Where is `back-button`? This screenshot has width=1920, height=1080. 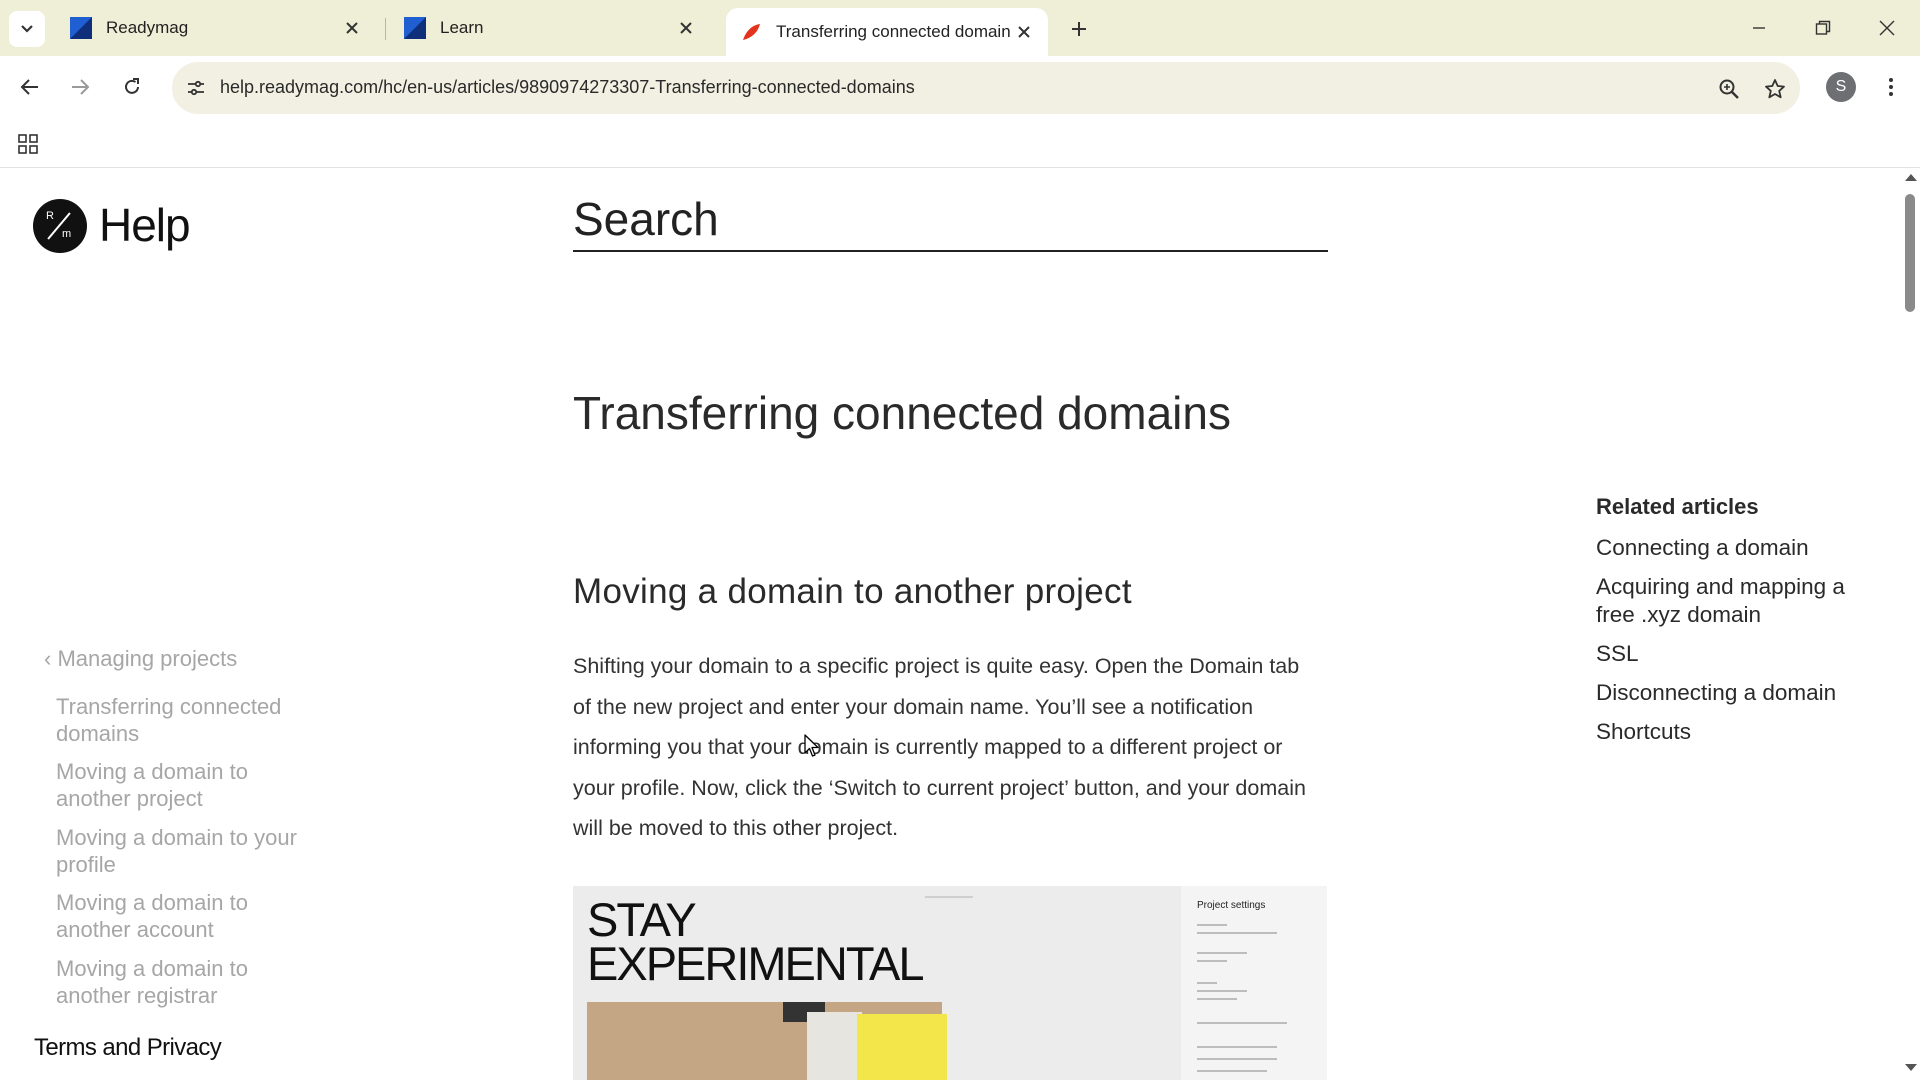
back-button is located at coordinates (30, 87).